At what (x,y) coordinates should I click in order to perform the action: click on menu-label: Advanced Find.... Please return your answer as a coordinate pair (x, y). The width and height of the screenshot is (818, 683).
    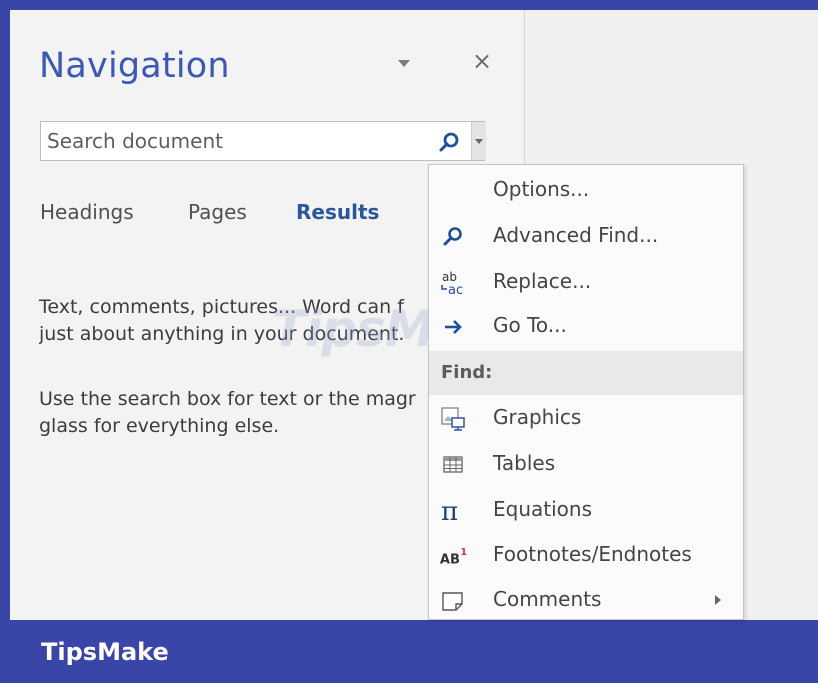
    Looking at the image, I should click on (576, 235).